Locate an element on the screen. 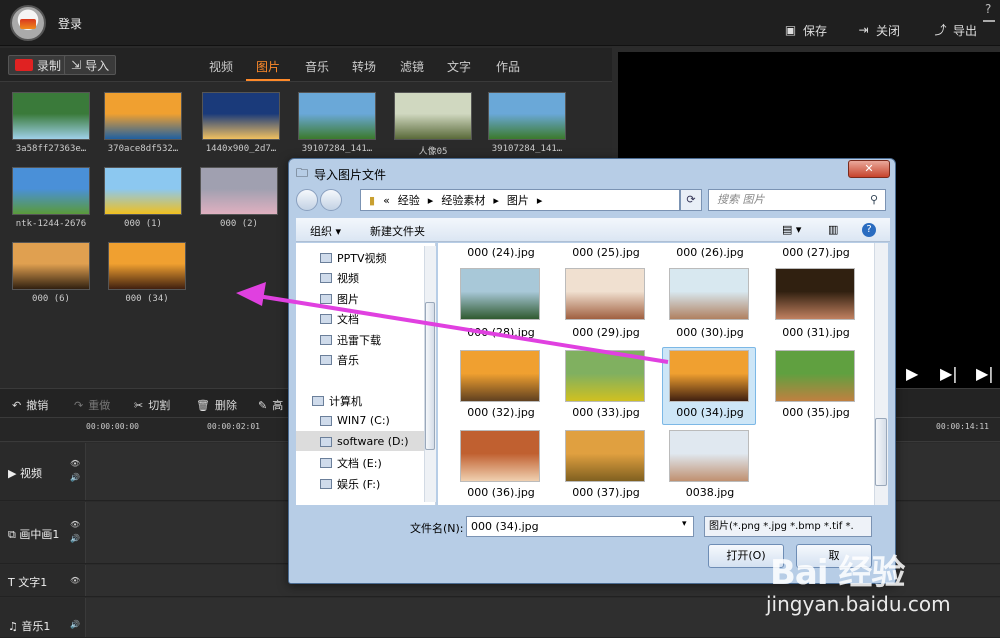 The height and width of the screenshot is (638, 1000). visibility-icon: 👁 is located at coordinates (75, 581).